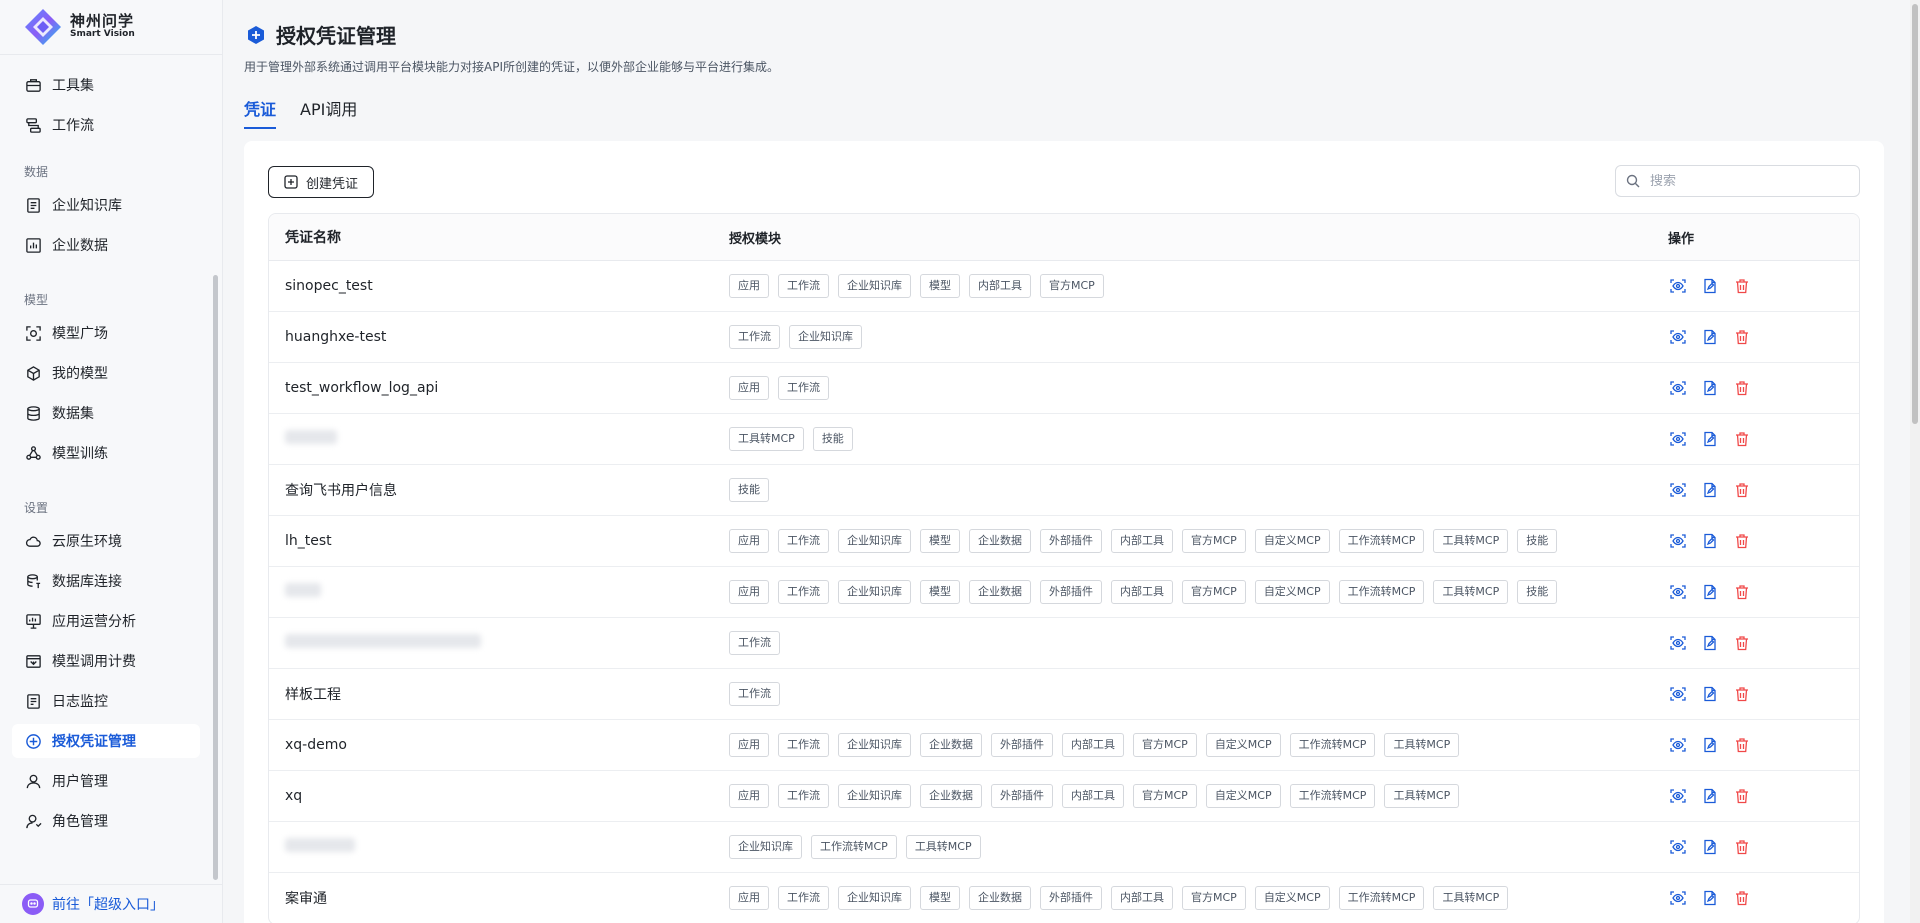 The height and width of the screenshot is (923, 1920). I want to click on view-icon, so click(1678, 796).